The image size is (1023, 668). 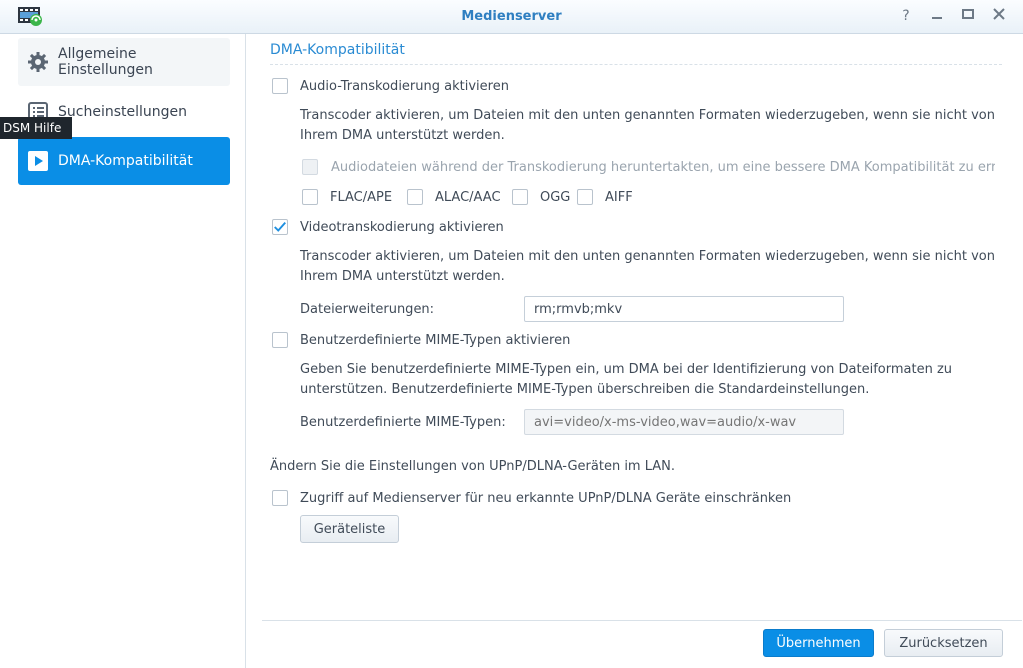 I want to click on help-tooltip: DSM Hilfe, so click(x=36, y=128).